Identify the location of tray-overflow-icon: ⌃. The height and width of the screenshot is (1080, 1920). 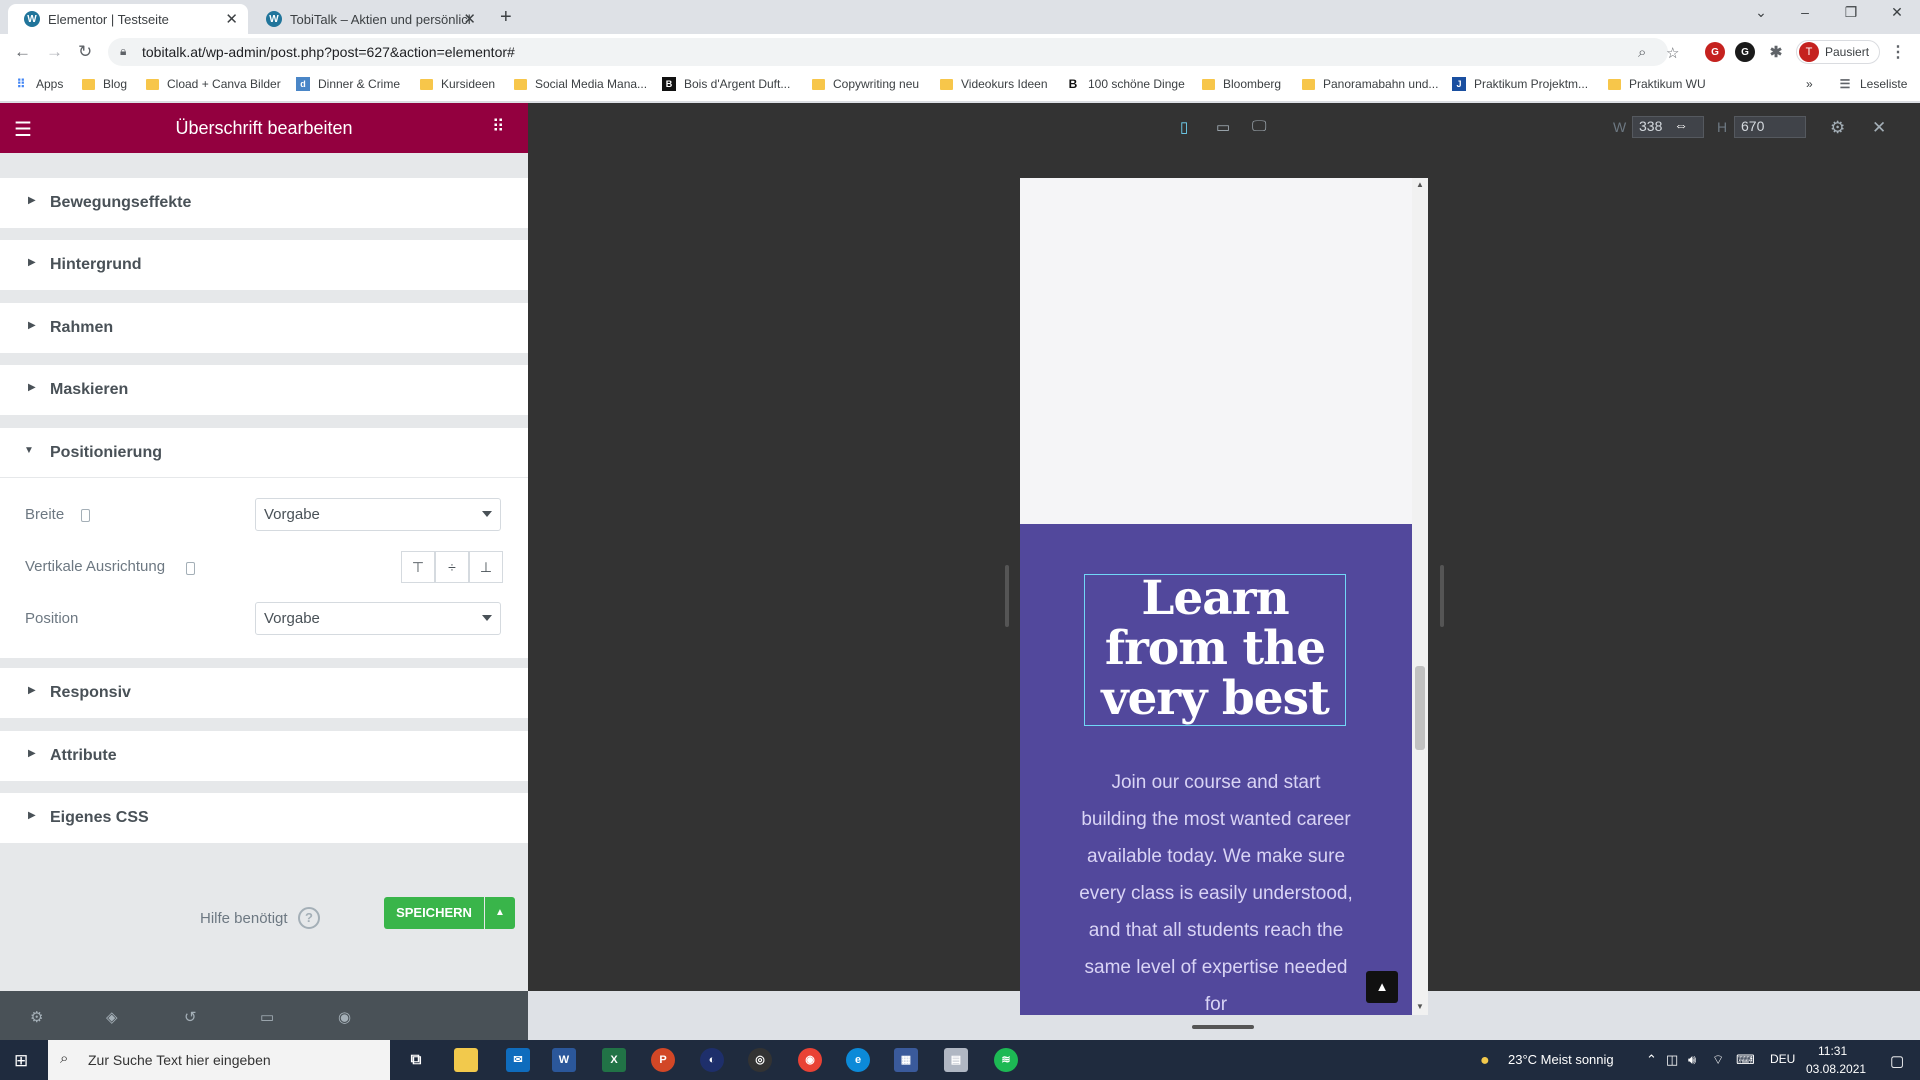
(1651, 1060).